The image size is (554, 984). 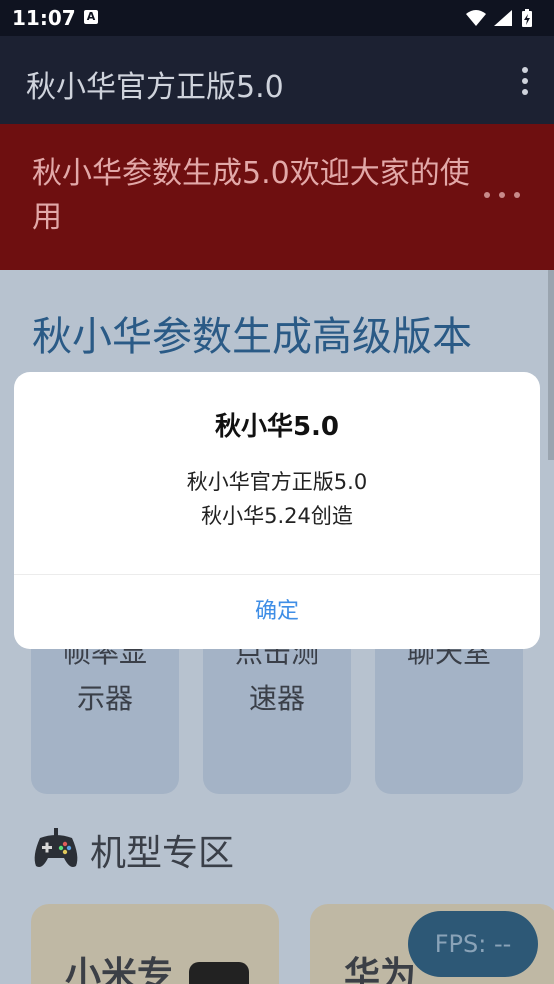 What do you see at coordinates (104, 698) in the screenshot?
I see `tool-label-line2: 示器` at bounding box center [104, 698].